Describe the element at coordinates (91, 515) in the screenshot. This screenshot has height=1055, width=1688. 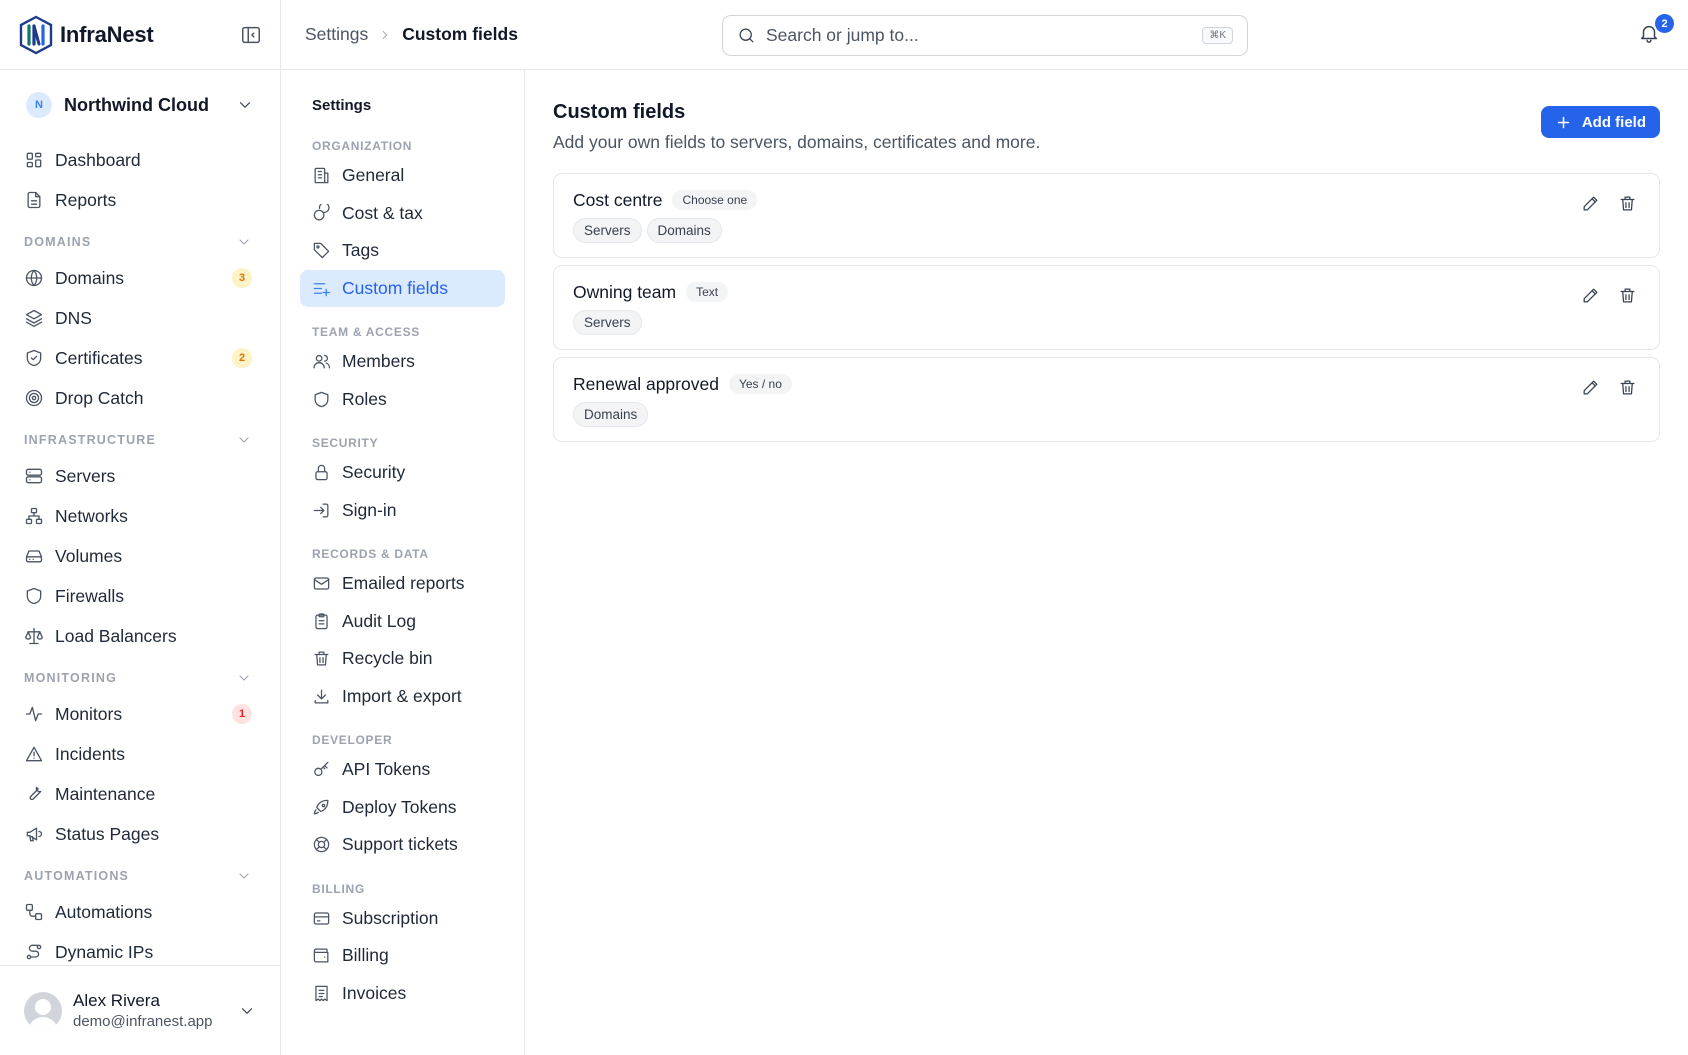
I see `sidebar-item-label: Networks` at that location.